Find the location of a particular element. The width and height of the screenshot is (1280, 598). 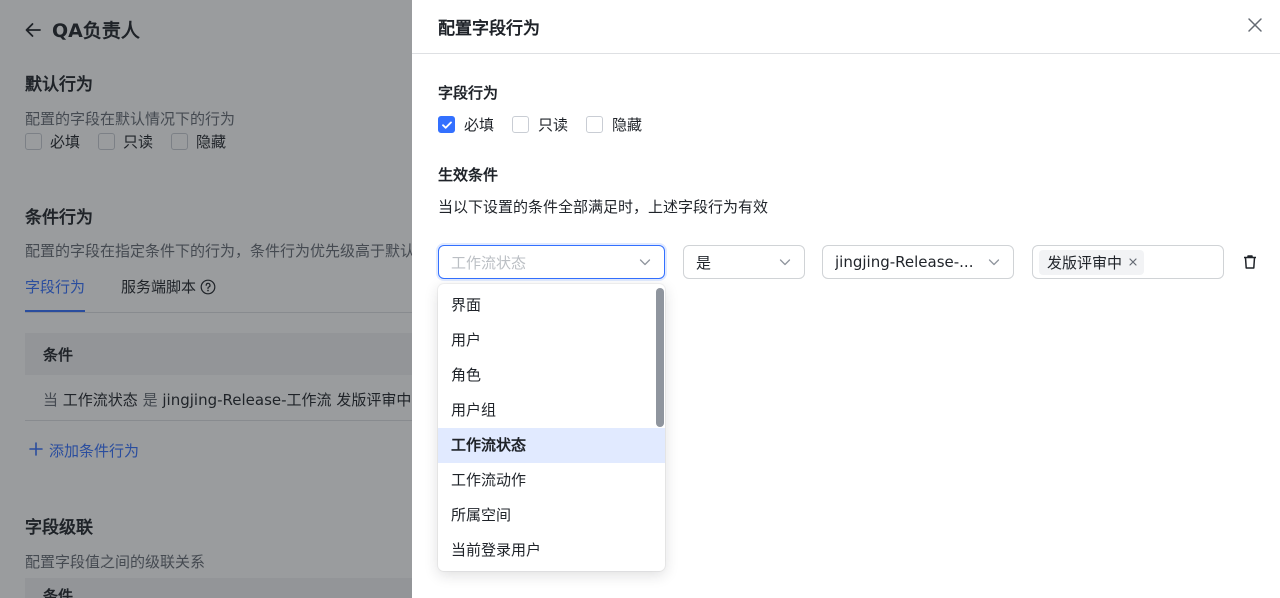

check-icon is located at coordinates (446, 125).